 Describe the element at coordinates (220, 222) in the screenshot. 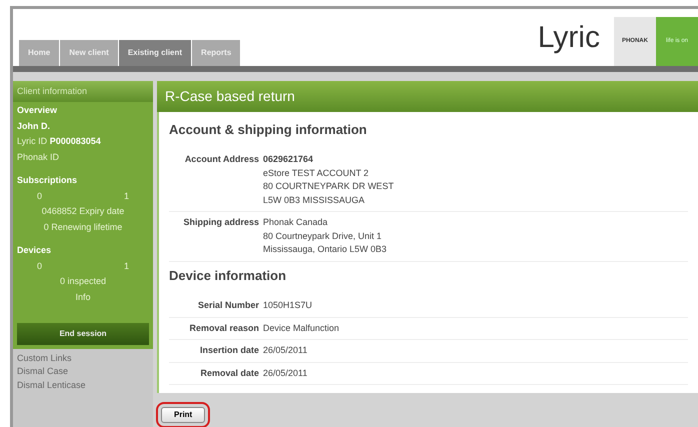

I see `field-label: Shipping address` at that location.